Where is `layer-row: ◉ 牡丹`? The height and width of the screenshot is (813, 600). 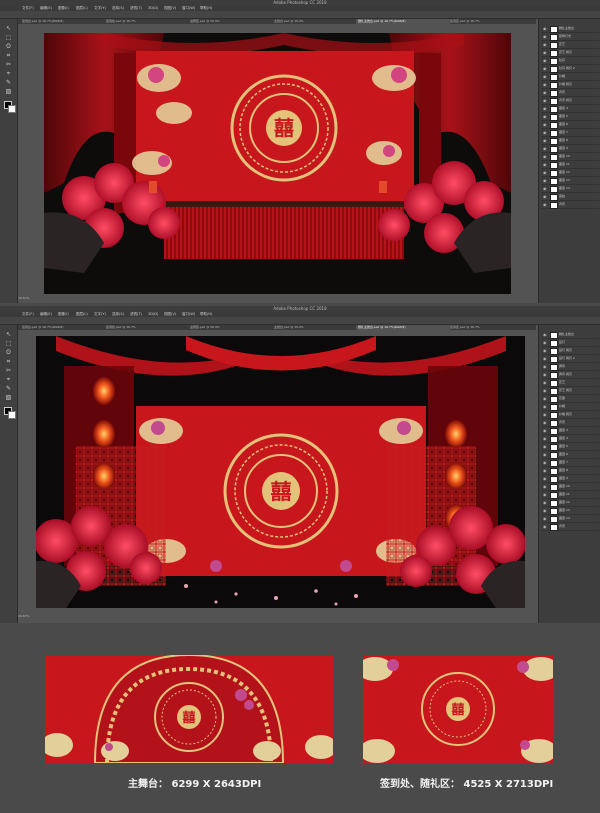
layer-row: ◉ 牡丹 is located at coordinates (570, 61).